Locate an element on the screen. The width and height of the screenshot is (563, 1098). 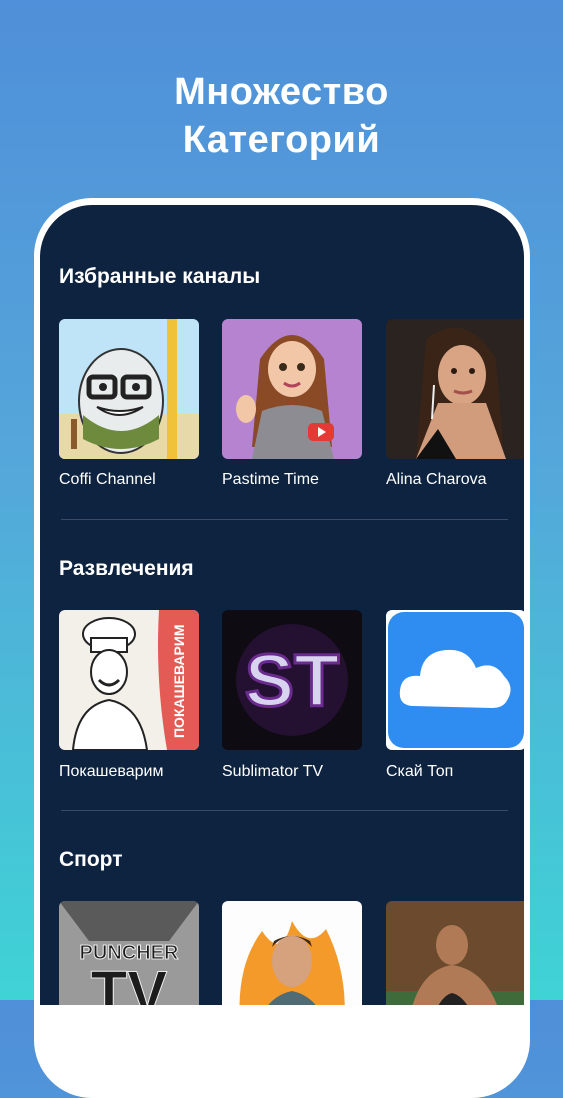
cartoon-girl-youtube-icon is located at coordinates (292, 389).